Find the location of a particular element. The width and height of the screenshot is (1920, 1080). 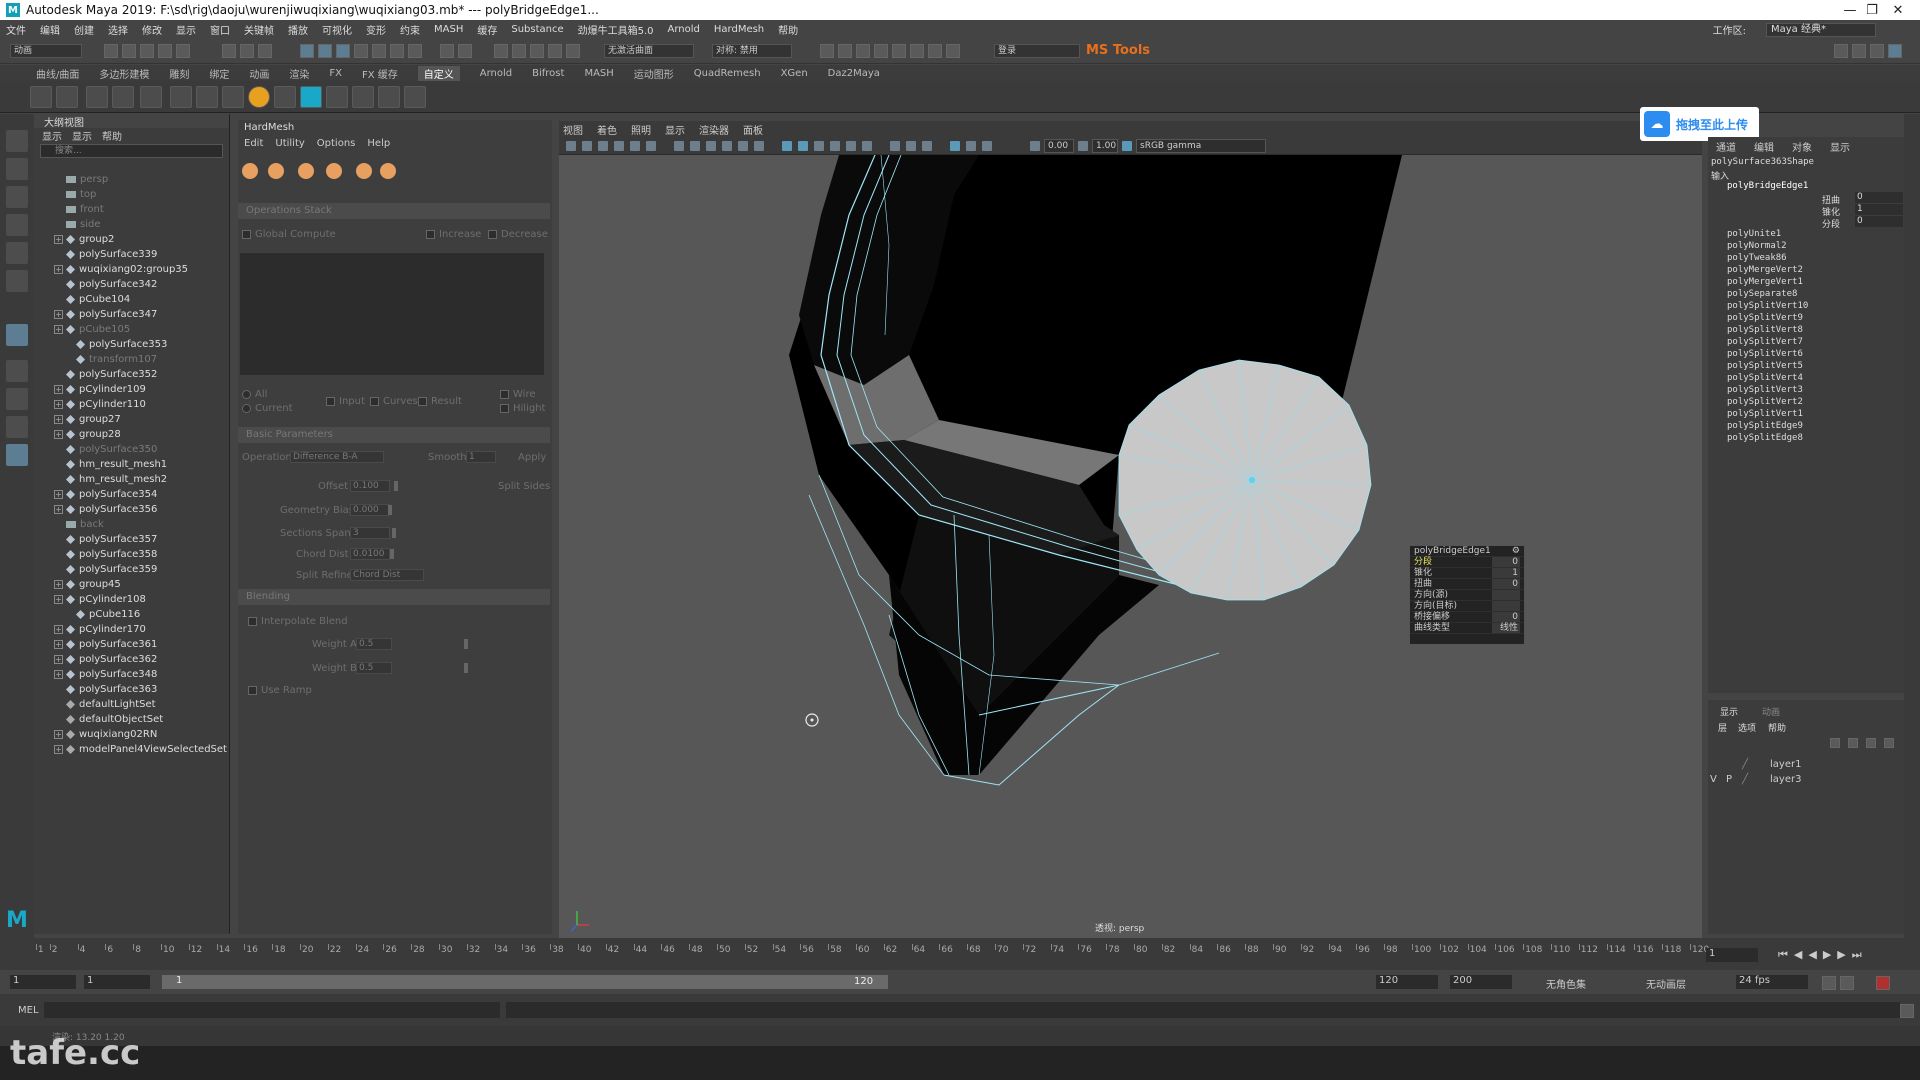

shelf-tab-xgen: XGen is located at coordinates (794, 73).